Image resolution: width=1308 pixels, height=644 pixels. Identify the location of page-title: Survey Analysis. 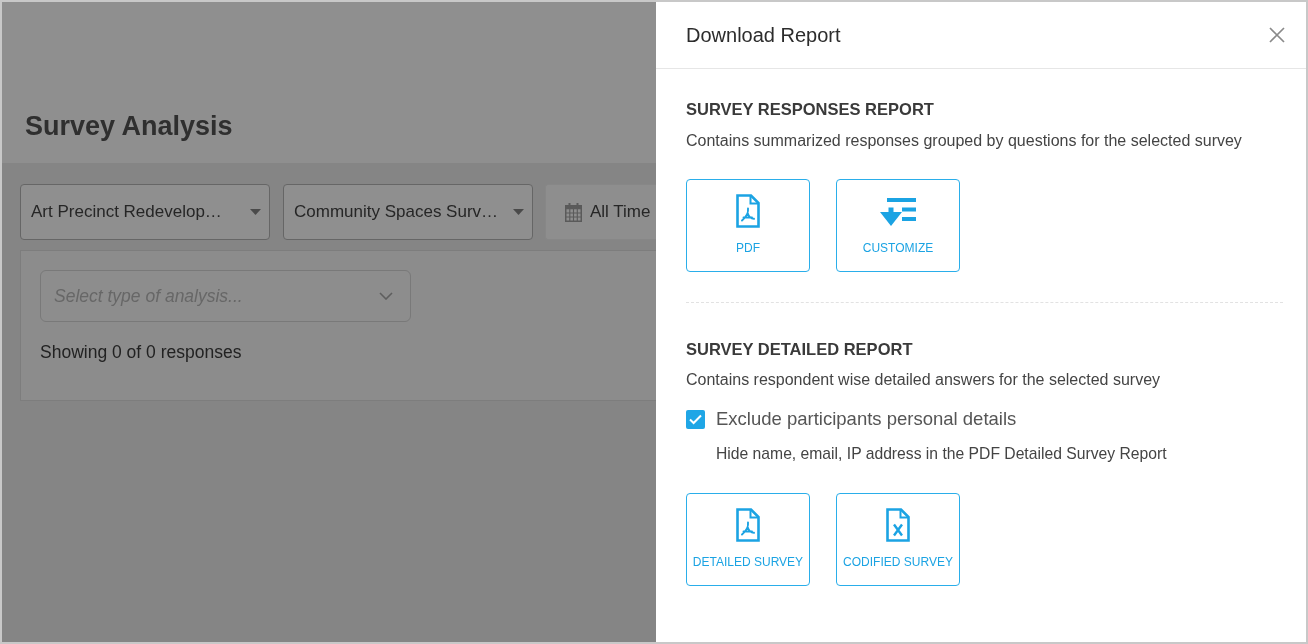
(129, 125).